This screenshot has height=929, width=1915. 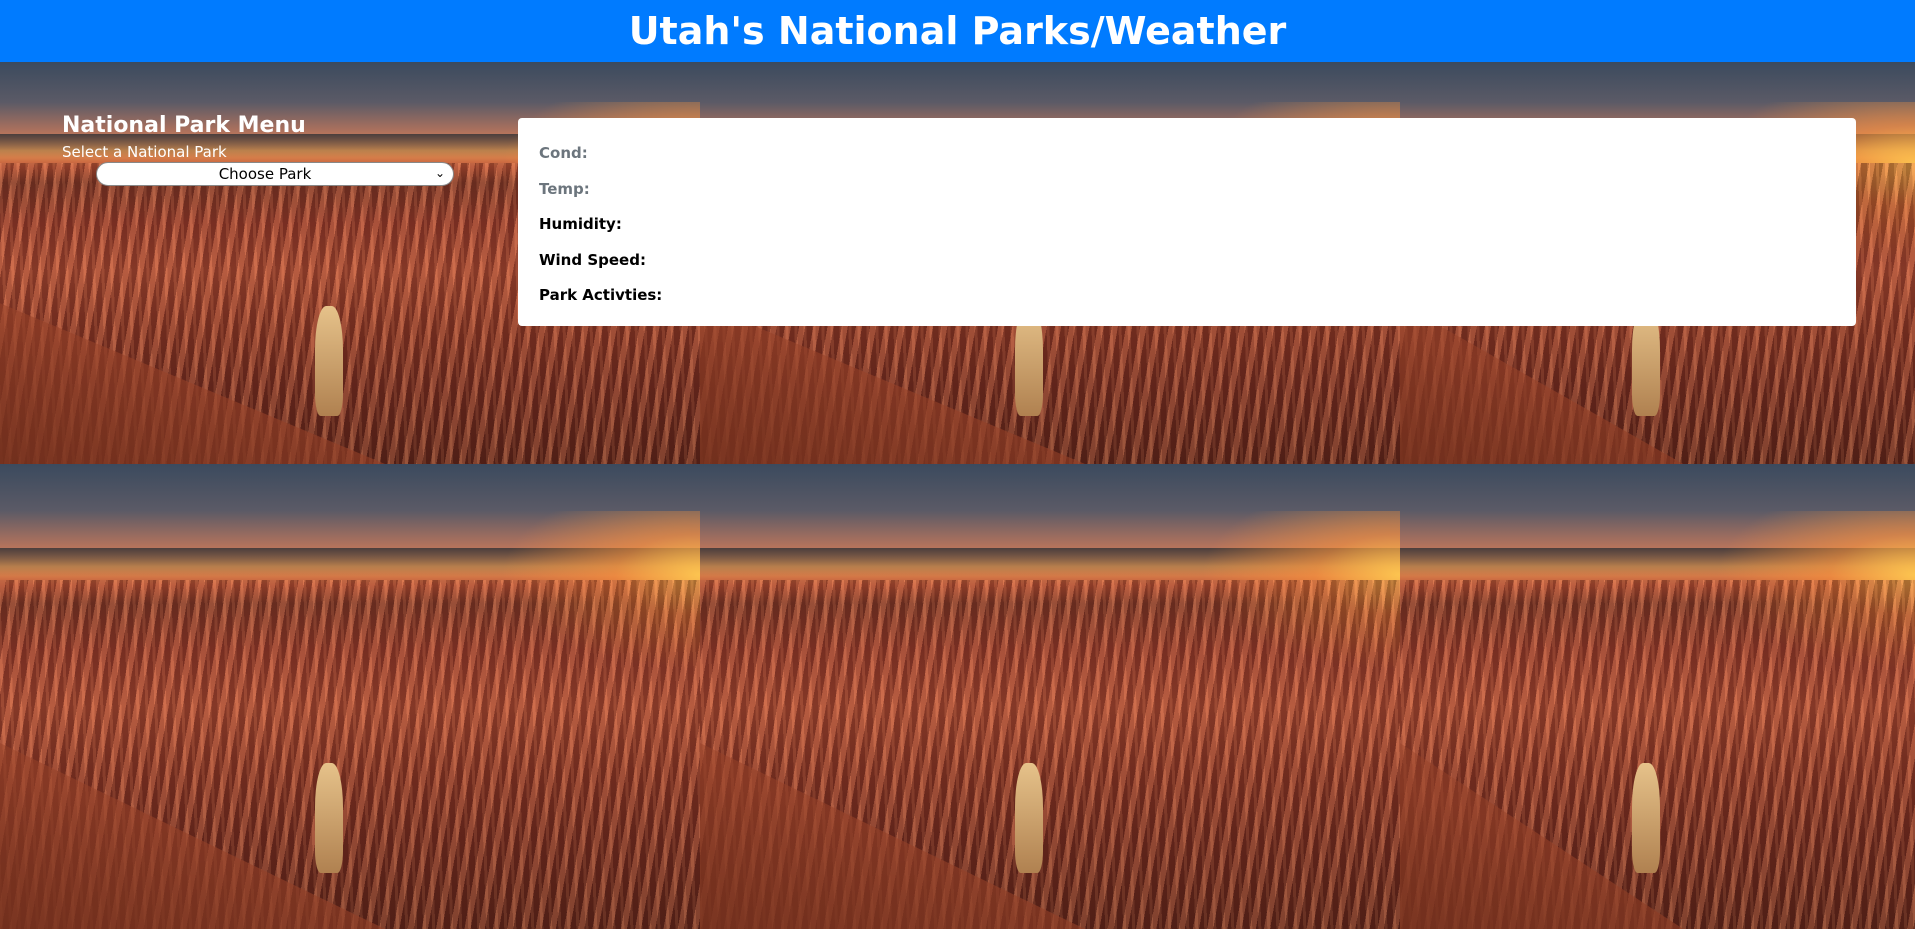 I want to click on humidity-label: Humidity:, so click(x=580, y=224).